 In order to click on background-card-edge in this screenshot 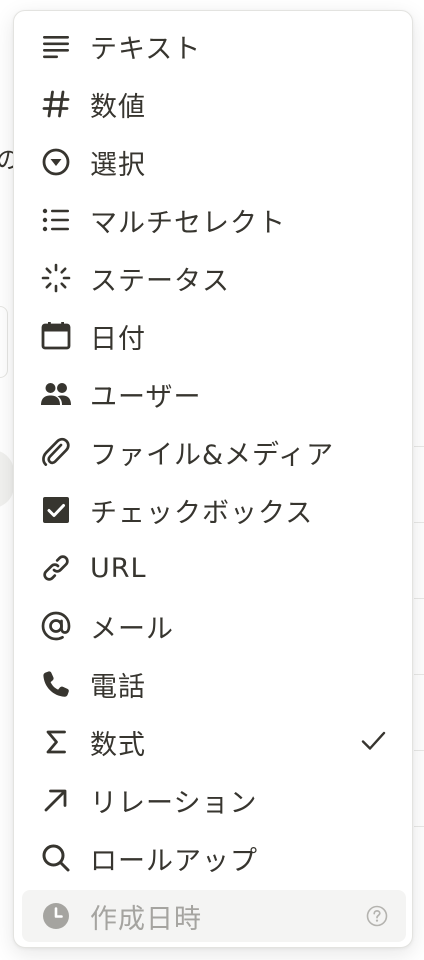, I will do `click(4, 342)`.